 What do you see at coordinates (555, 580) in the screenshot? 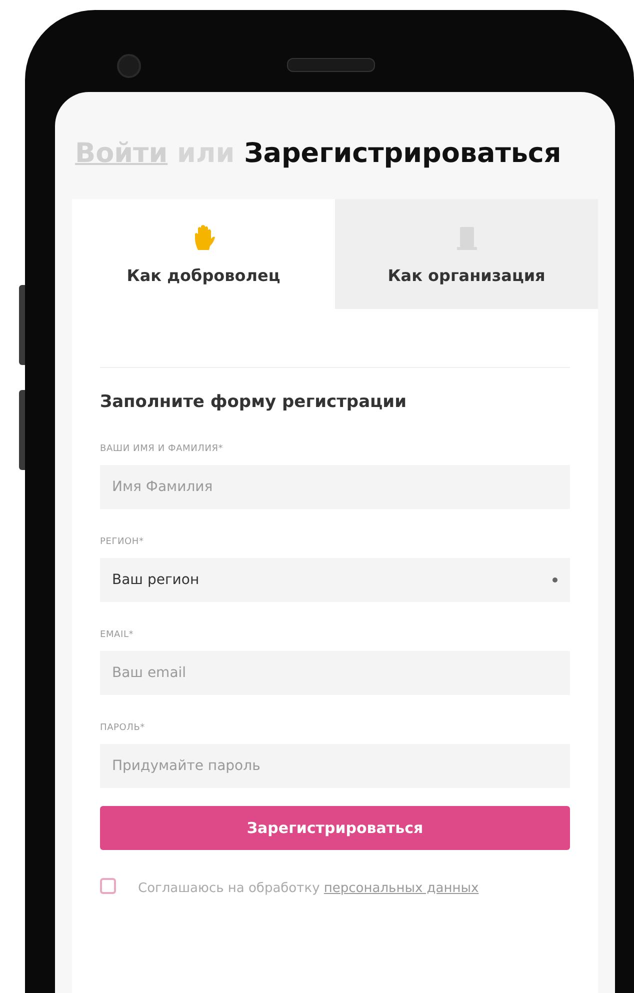
I see `dropdown-icon` at bounding box center [555, 580].